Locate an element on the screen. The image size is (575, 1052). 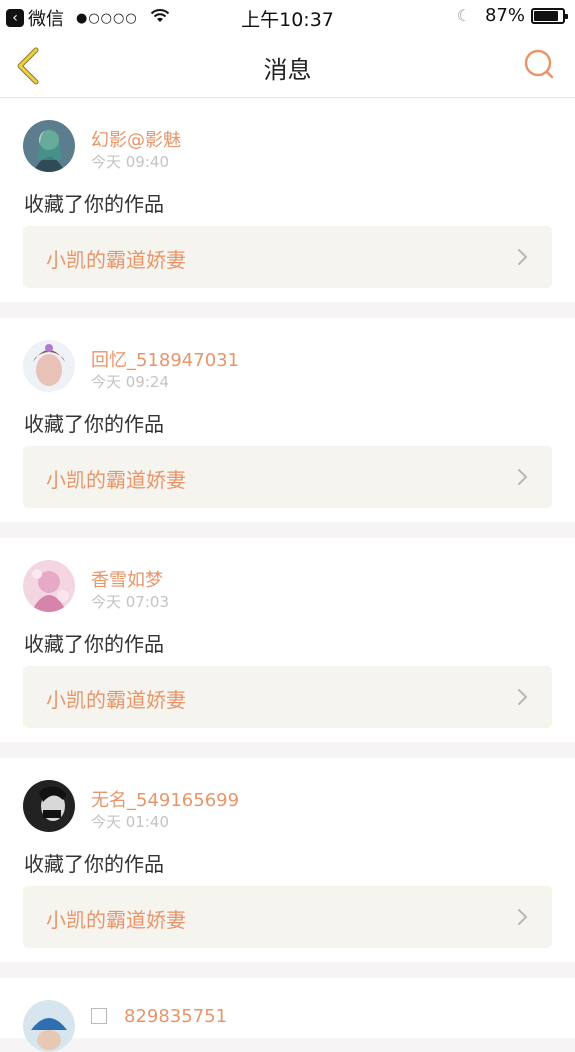
status-bar: ‹ 微信 ●○○○○ 上午10:37 ☾ 87% is located at coordinates (287, 16).